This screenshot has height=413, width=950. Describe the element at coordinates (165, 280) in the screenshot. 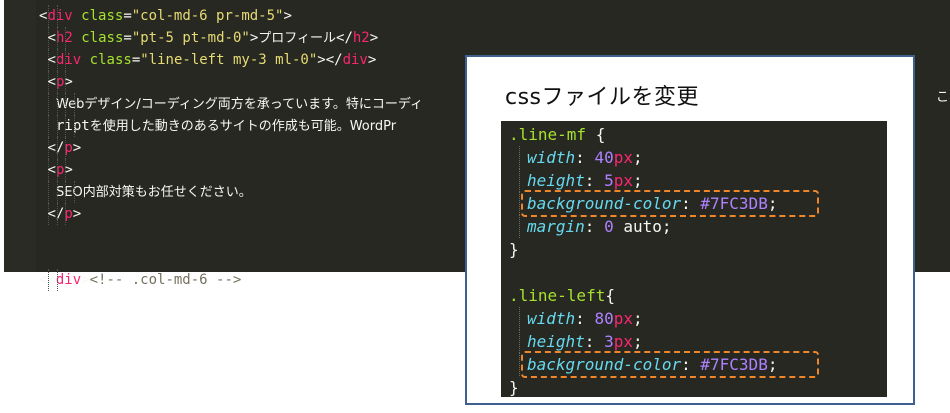

I see `code-token: <!-- .col-md-6 -->` at that location.